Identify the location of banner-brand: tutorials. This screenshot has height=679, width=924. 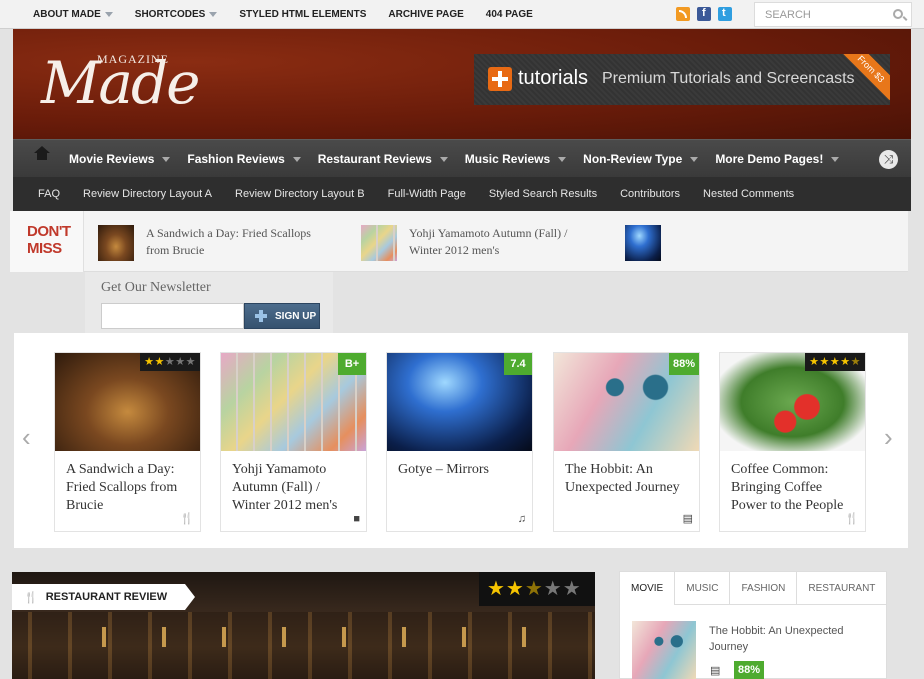
(553, 78).